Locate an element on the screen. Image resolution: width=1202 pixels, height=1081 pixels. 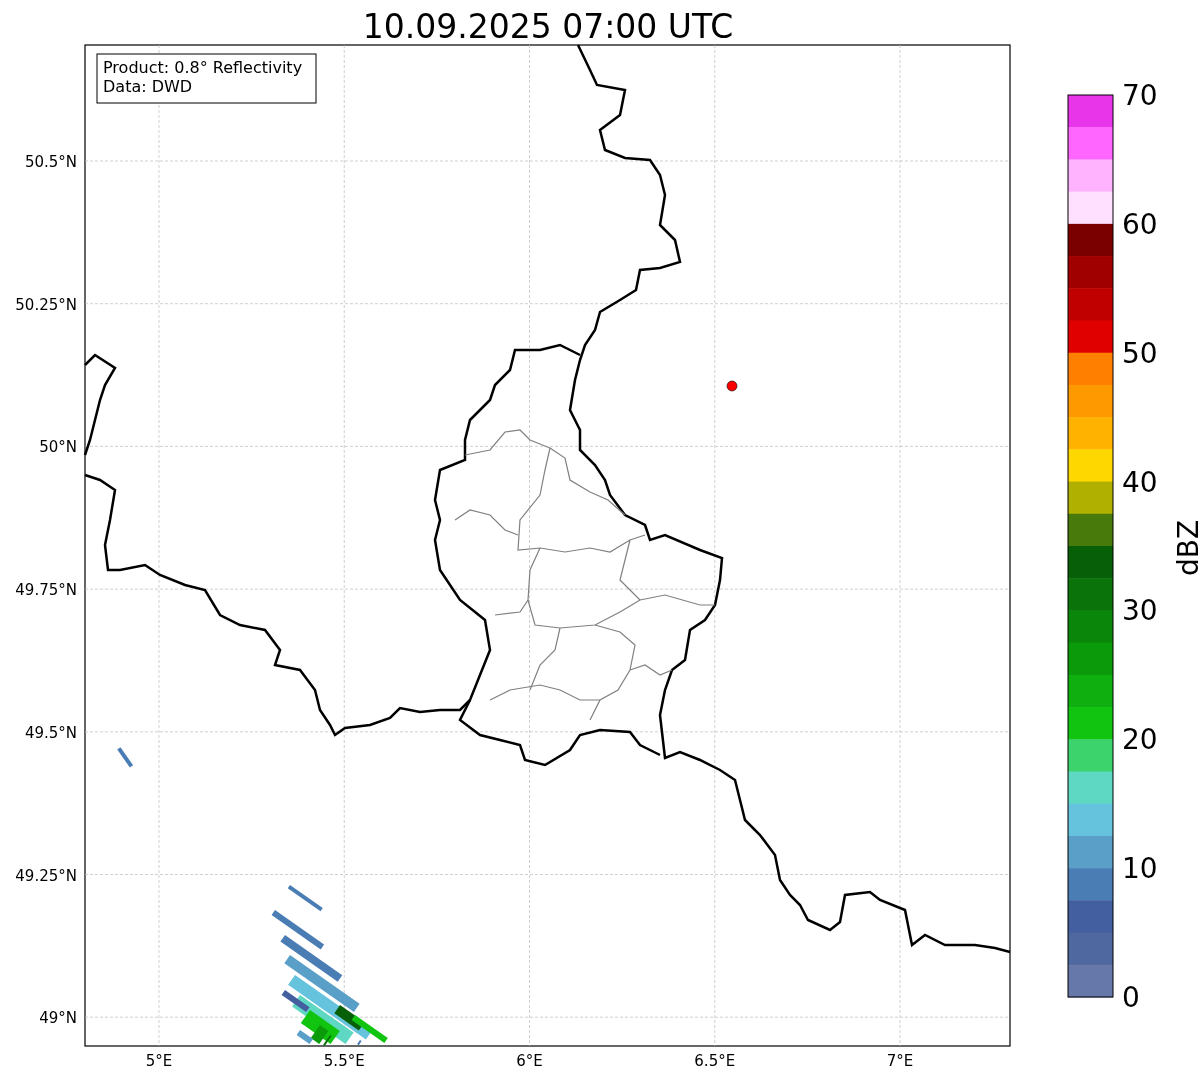
chart-title: 10.09.2025 07:00 UTC is located at coordinates (548, 26).